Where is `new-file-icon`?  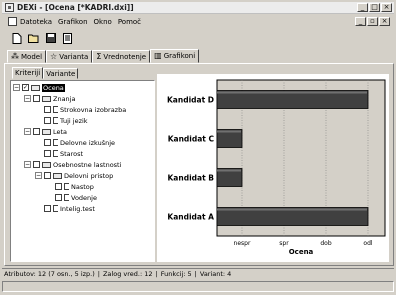 new-file-icon is located at coordinates (16, 38).